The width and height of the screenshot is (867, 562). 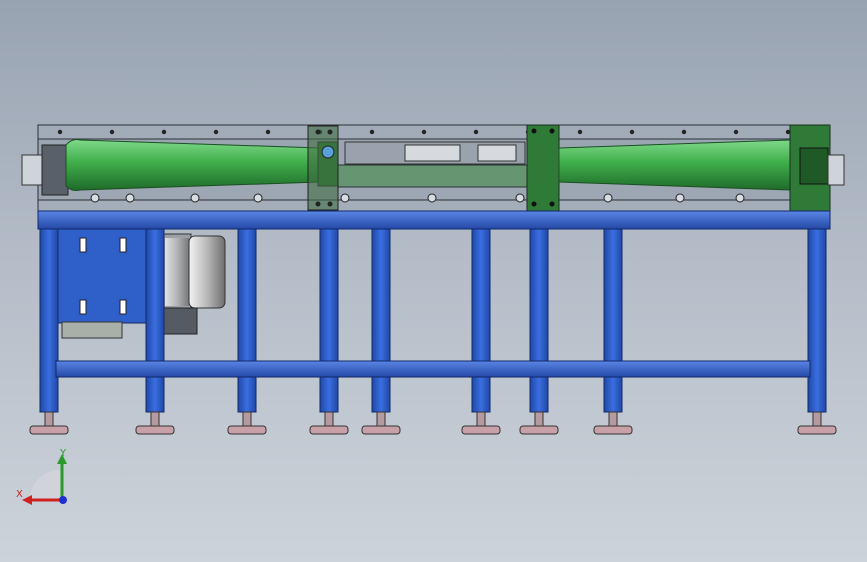 What do you see at coordinates (19, 494) in the screenshot?
I see `x-axis-label: X` at bounding box center [19, 494].